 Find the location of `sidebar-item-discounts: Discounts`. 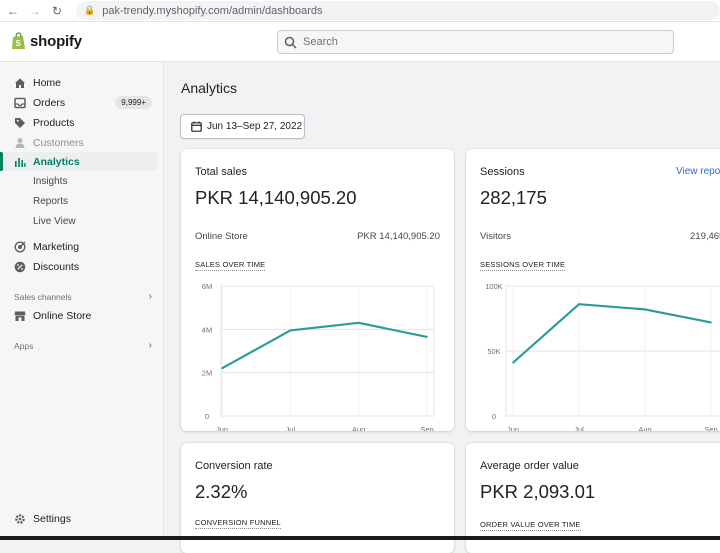

sidebar-item-discounts: Discounts is located at coordinates (79, 266).